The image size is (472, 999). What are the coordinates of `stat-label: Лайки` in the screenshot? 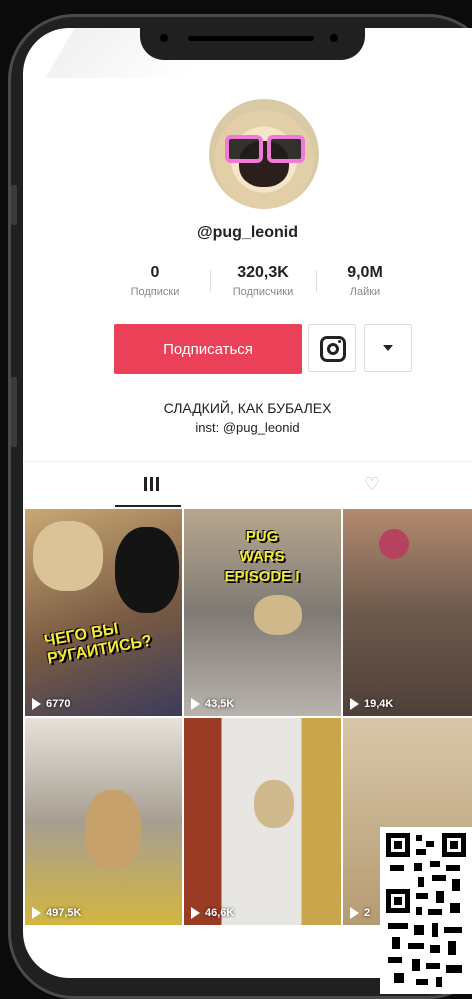 It's located at (365, 292).